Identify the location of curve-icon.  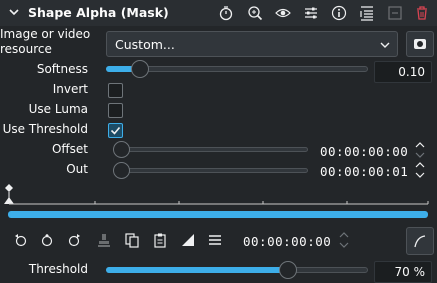
(420, 241).